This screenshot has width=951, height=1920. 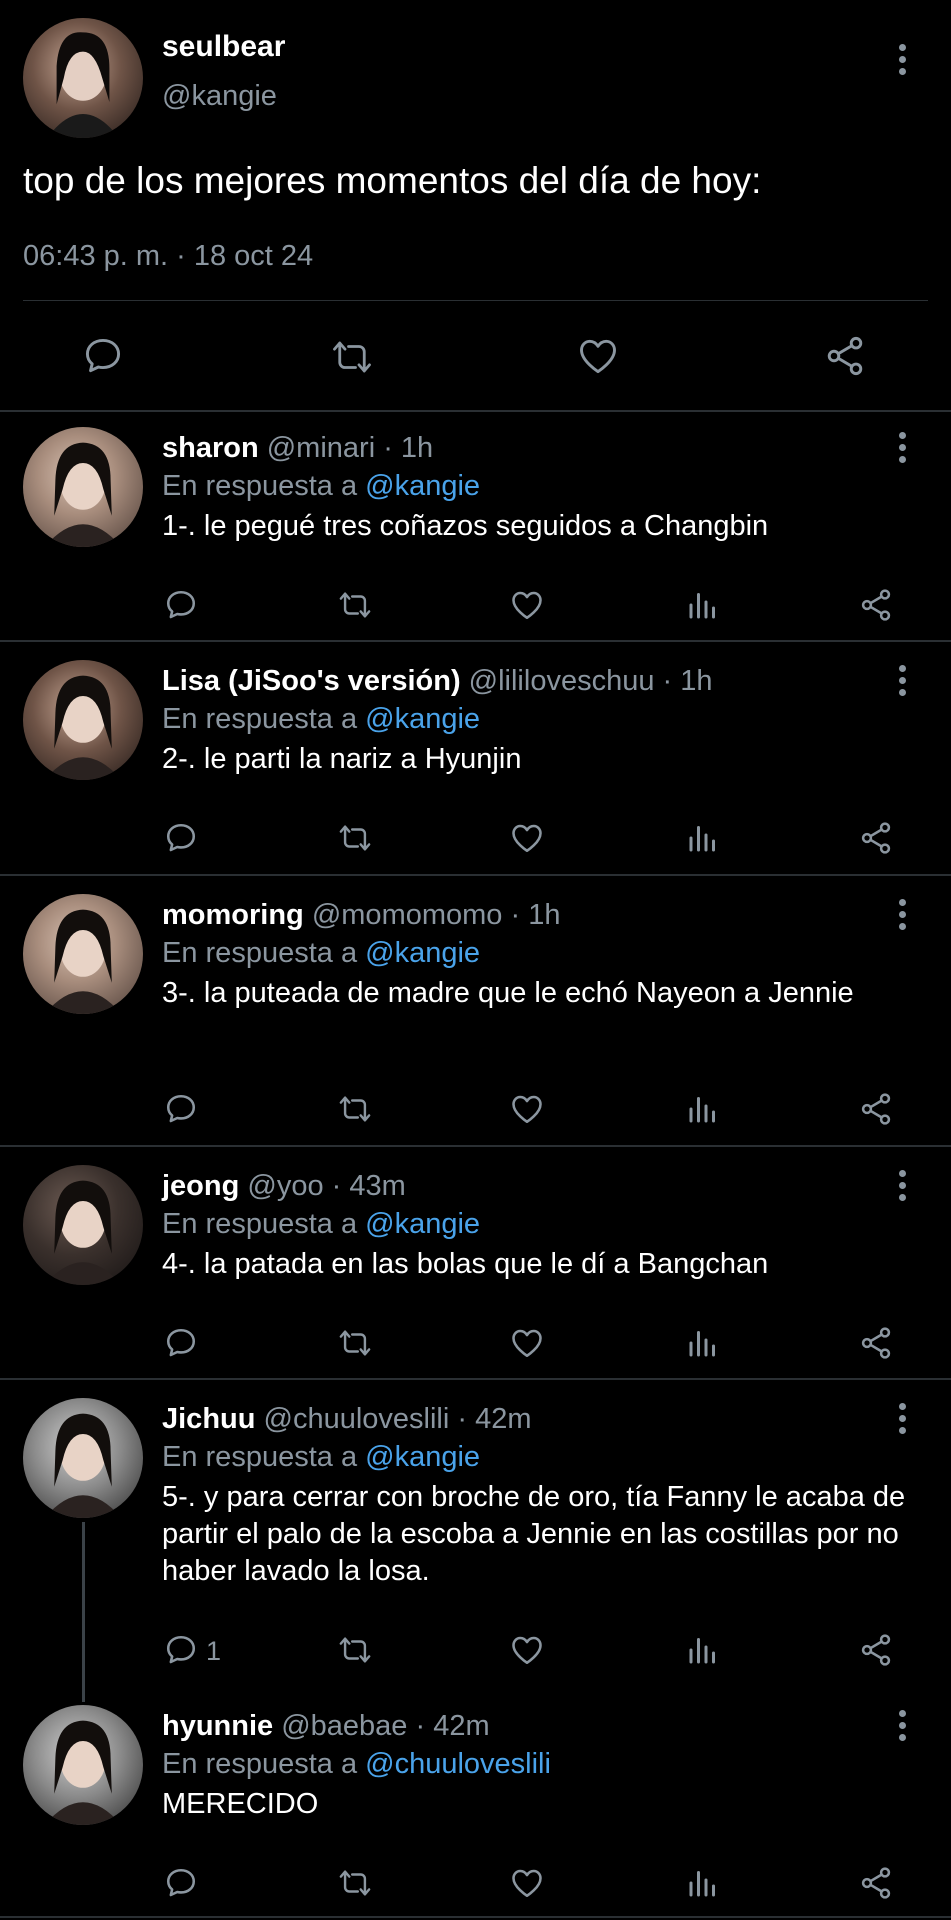 What do you see at coordinates (458, 1764) in the screenshot?
I see `mention-link: @chuuloveslili` at bounding box center [458, 1764].